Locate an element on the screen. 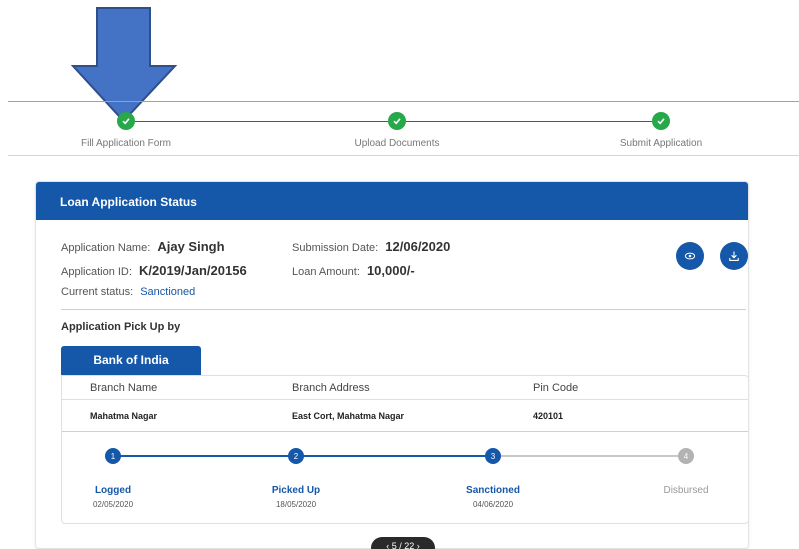 The width and height of the screenshot is (799, 549). loan-amount-label: Loan Amount: is located at coordinates (326, 272).